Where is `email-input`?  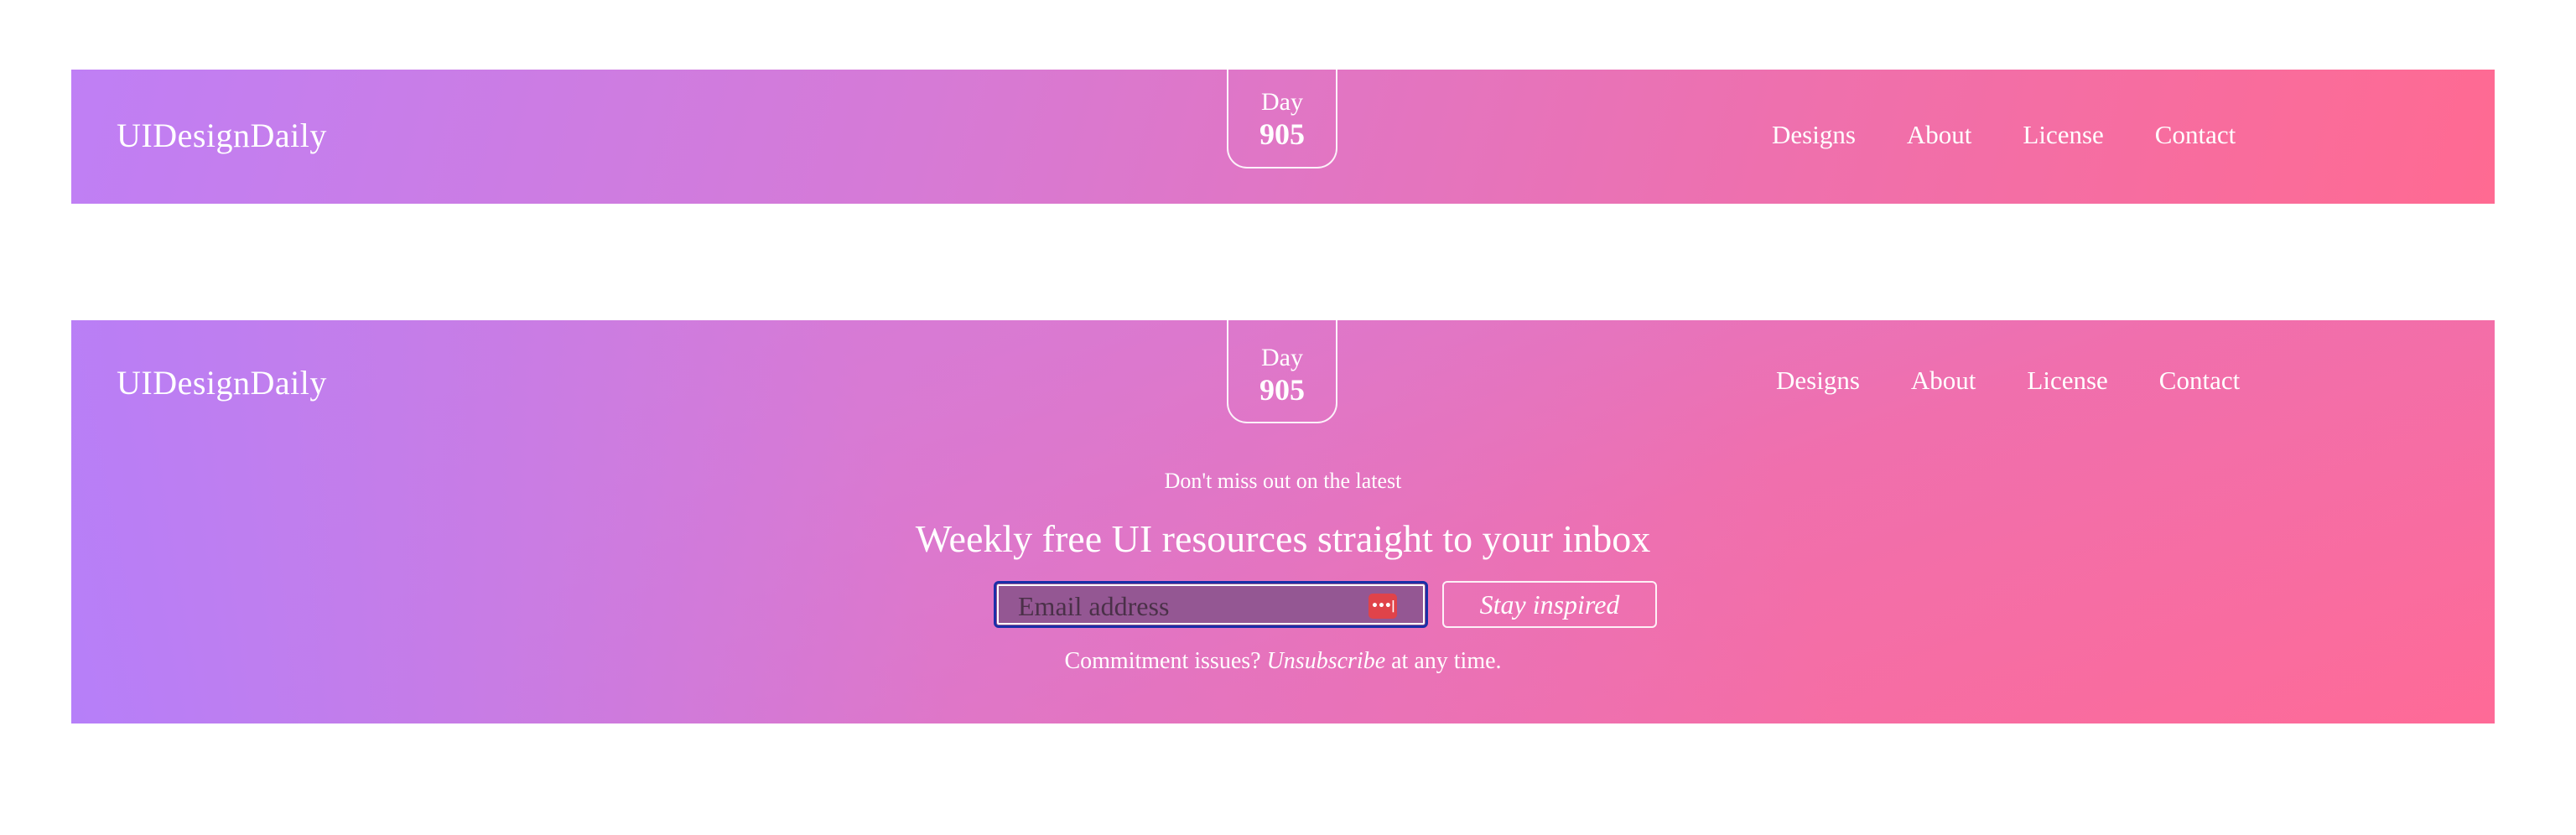
email-input is located at coordinates (1211, 604).